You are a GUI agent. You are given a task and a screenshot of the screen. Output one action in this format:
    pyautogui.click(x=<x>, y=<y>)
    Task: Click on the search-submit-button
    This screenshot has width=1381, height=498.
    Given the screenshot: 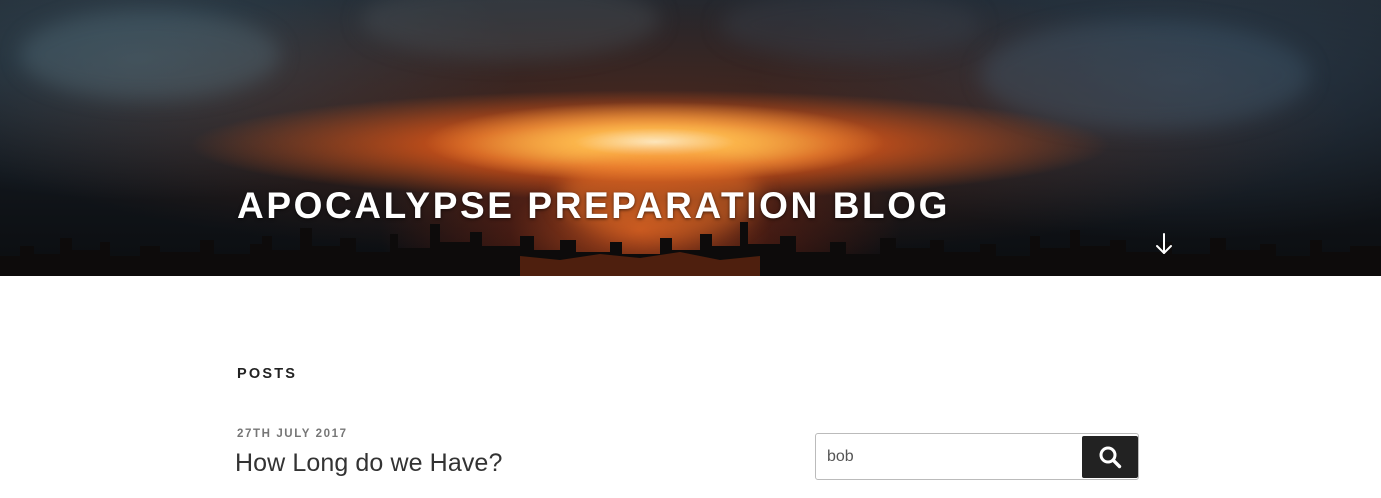 What is the action you would take?
    pyautogui.click(x=1110, y=457)
    